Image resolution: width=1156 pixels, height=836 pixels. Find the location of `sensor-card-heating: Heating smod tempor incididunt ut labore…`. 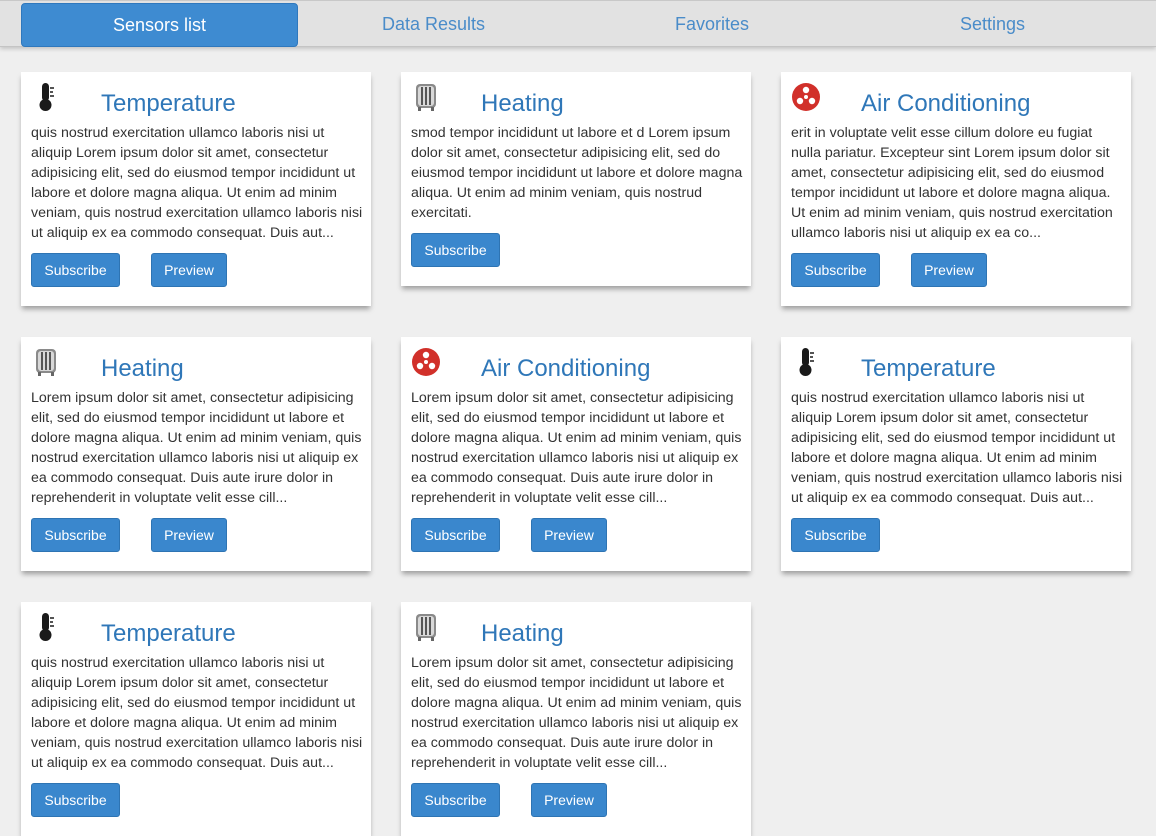

sensor-card-heating: Heating smod tempor incididunt ut labore… is located at coordinates (576, 179).